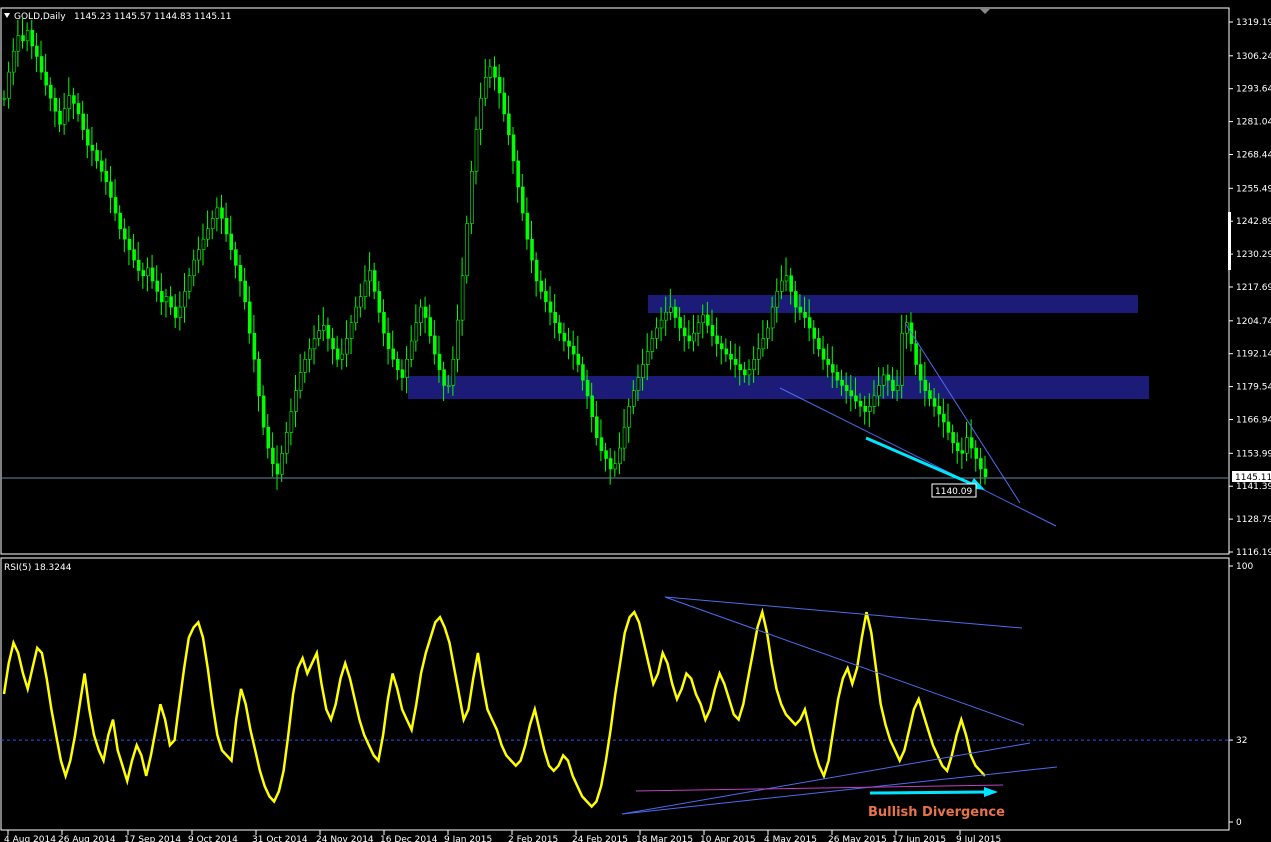 This screenshot has height=842, width=1271. Describe the element at coordinates (1229, 241) in the screenshot. I see `scroll-indicator` at that location.